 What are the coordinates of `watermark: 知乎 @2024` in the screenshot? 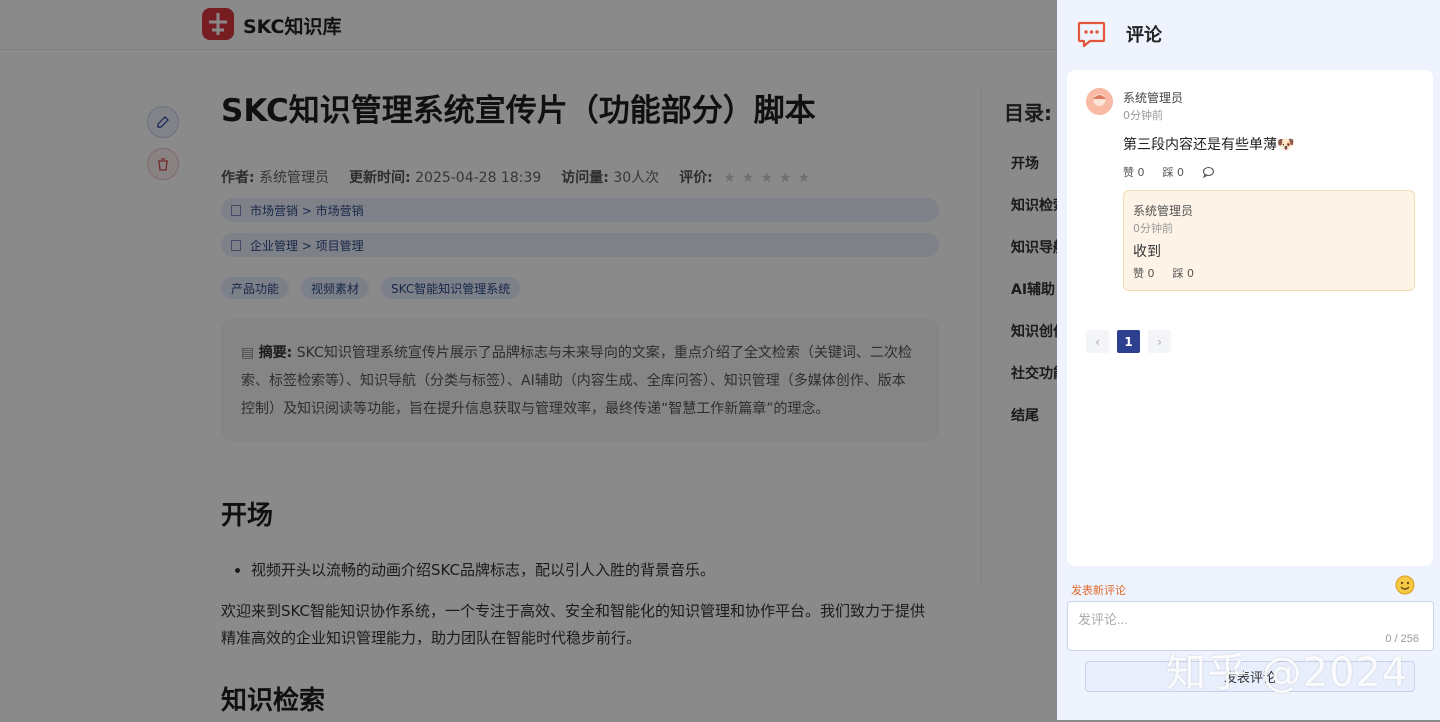 It's located at (1287, 673).